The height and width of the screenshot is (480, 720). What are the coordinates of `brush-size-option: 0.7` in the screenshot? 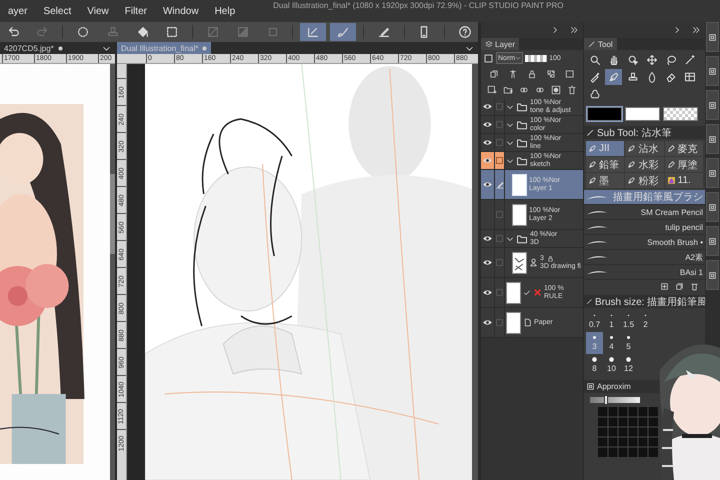 It's located at (594, 321).